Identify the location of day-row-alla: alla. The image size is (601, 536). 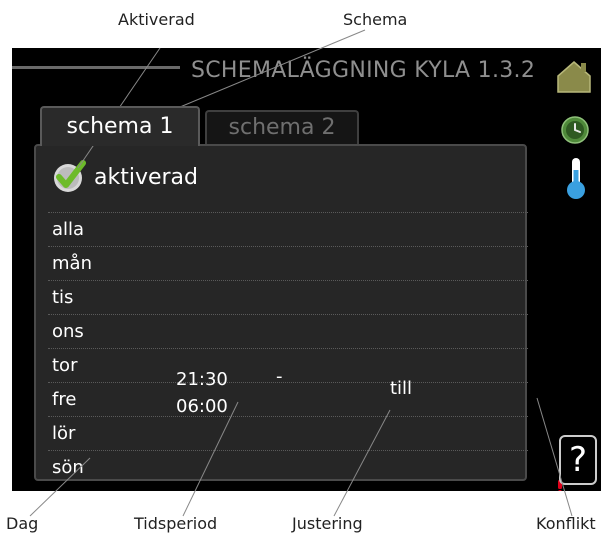
(288, 229).